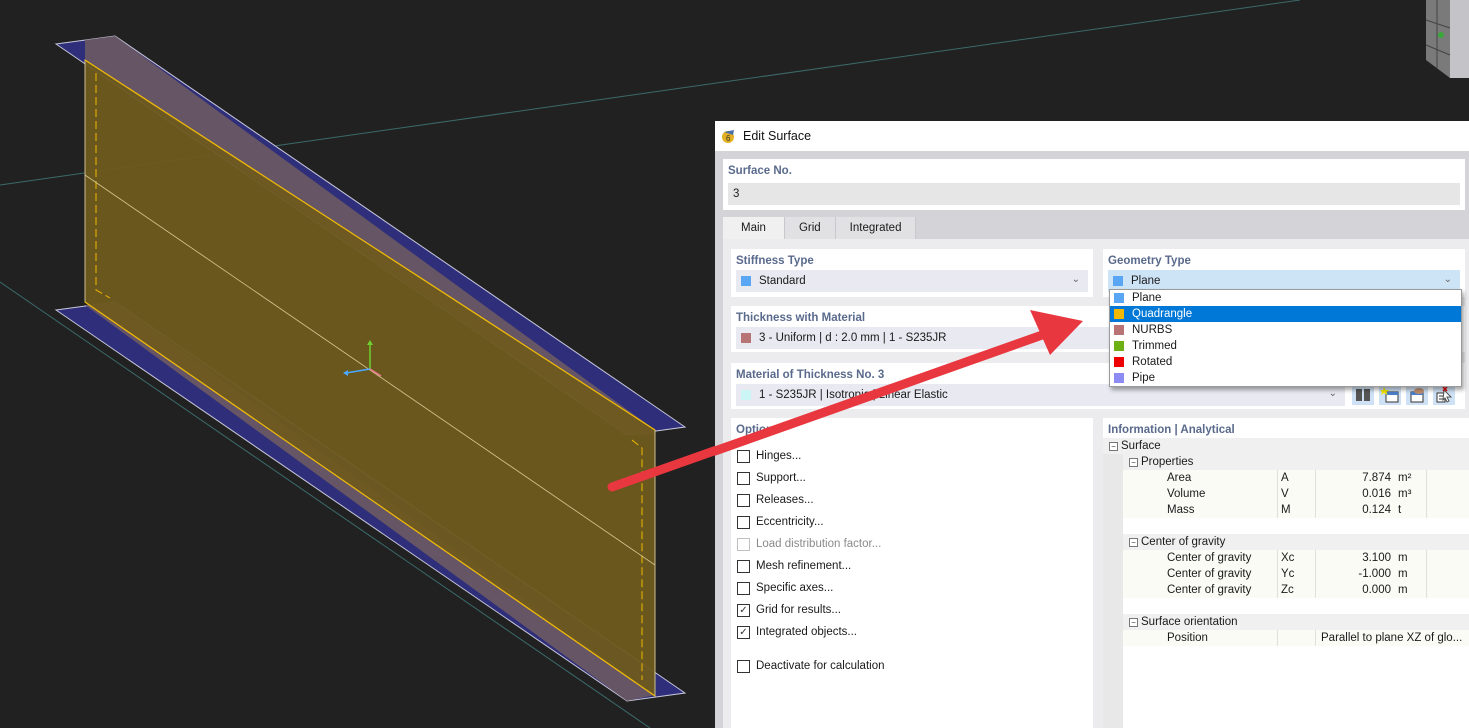 This screenshot has height=728, width=1469. I want to click on checkbox-hinges, so click(743, 456).